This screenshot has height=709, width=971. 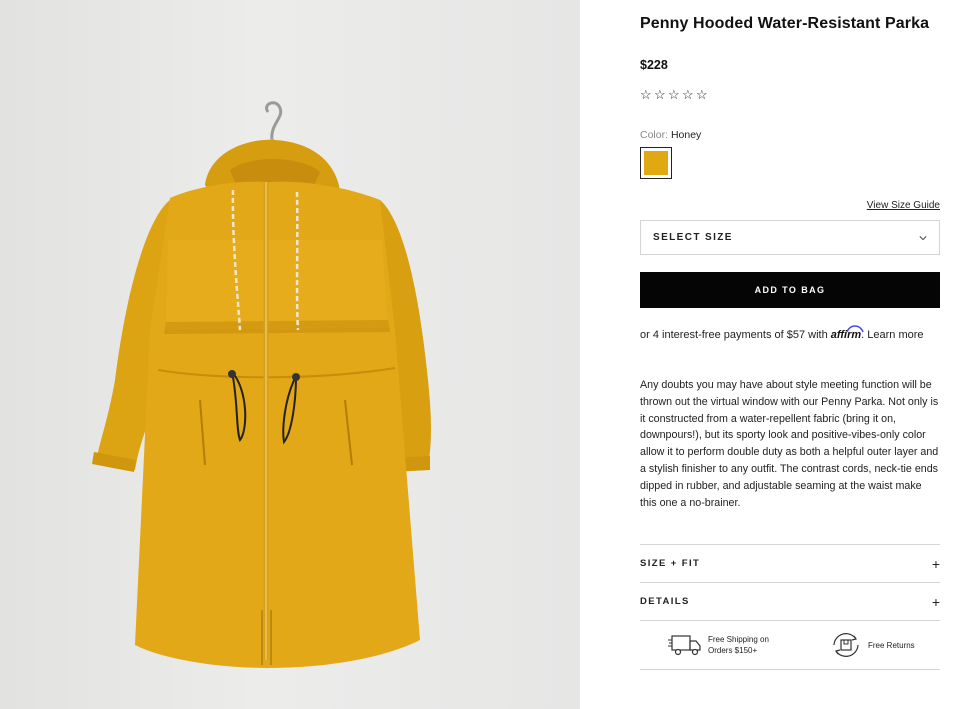 What do you see at coordinates (654, 135) in the screenshot?
I see `color-label: Color:` at bounding box center [654, 135].